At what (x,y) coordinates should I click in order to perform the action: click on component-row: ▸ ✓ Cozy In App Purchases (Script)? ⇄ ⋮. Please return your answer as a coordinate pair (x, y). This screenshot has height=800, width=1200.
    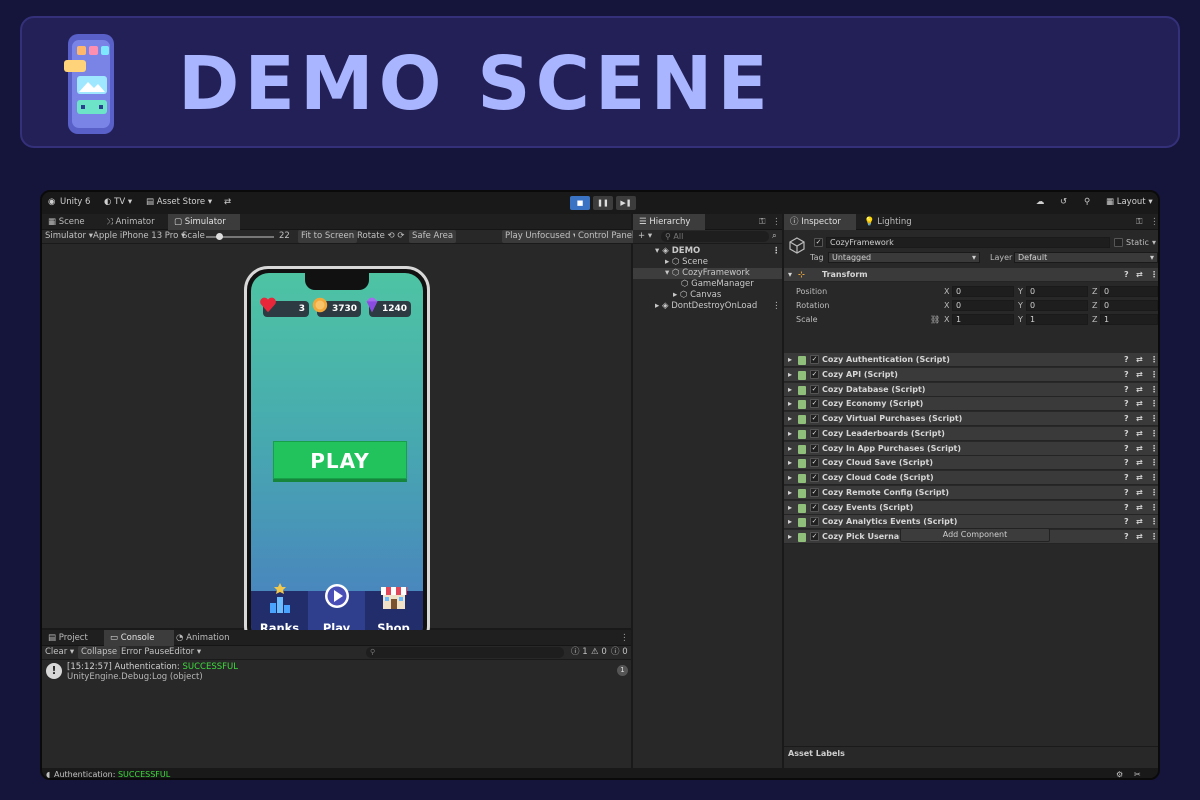
    Looking at the image, I should click on (971, 448).